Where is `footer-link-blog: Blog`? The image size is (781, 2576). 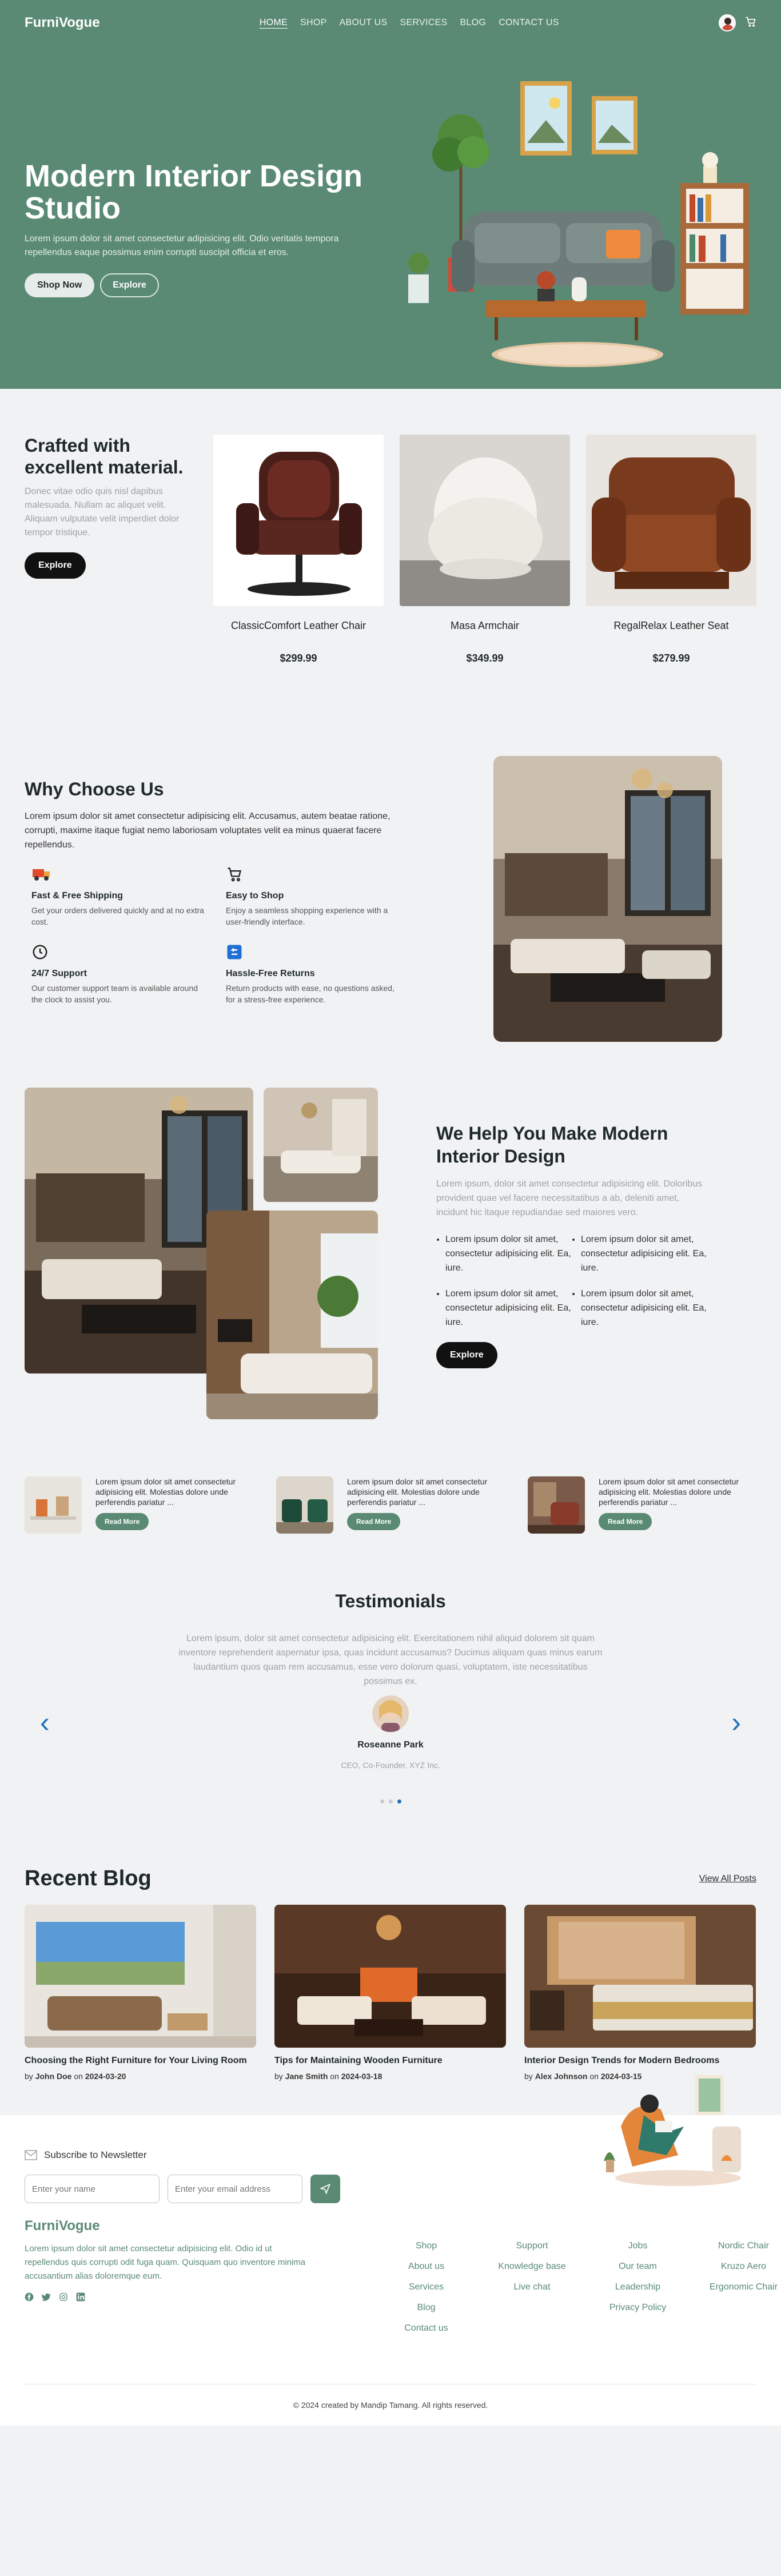
footer-link-blog: Blog is located at coordinates (426, 2308).